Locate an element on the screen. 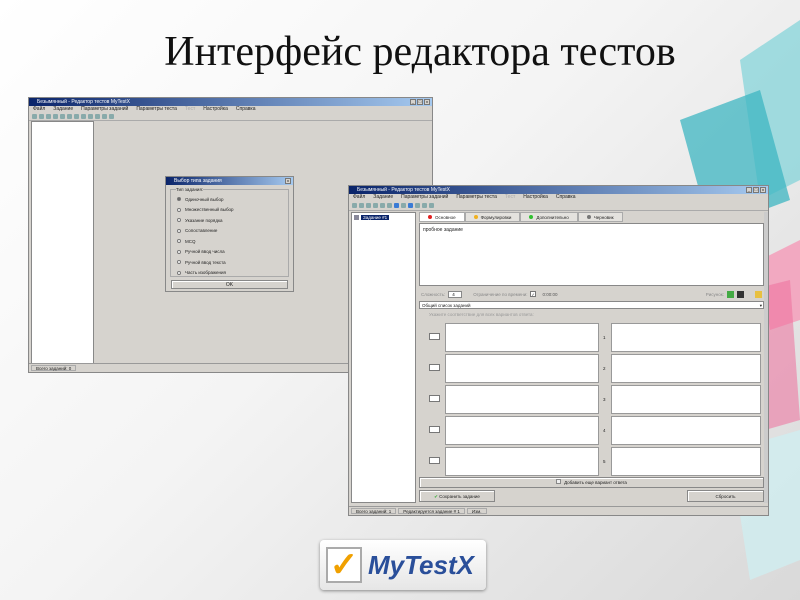  task-list is located at coordinates (62, 242).